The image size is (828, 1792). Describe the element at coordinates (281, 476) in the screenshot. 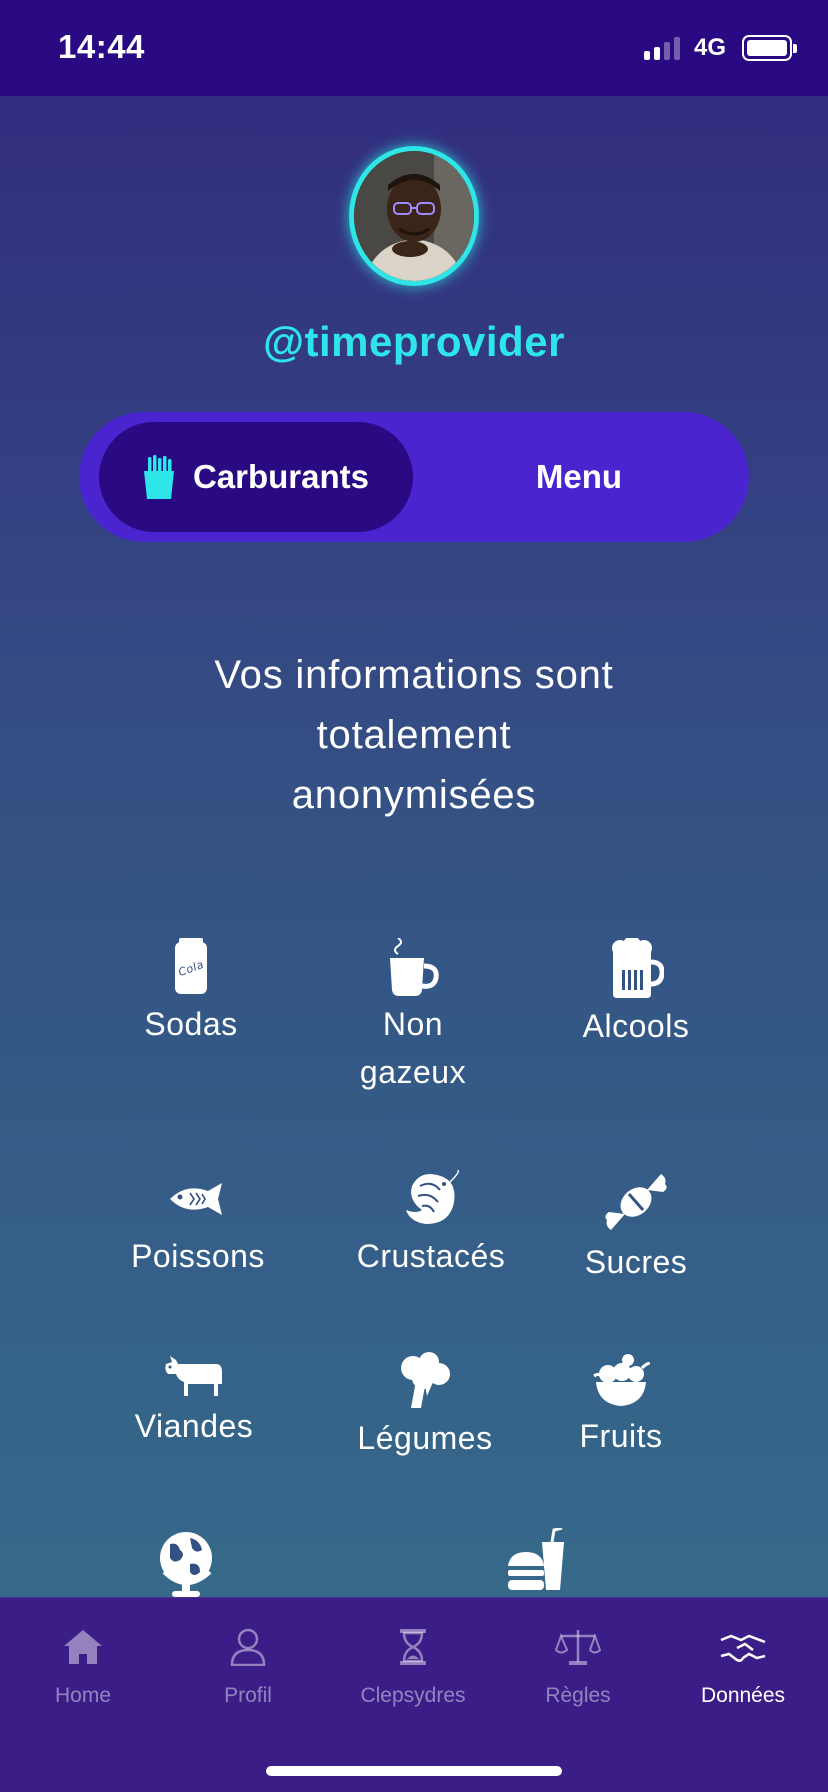

I see `tab-carburants-label: Carburants` at that location.